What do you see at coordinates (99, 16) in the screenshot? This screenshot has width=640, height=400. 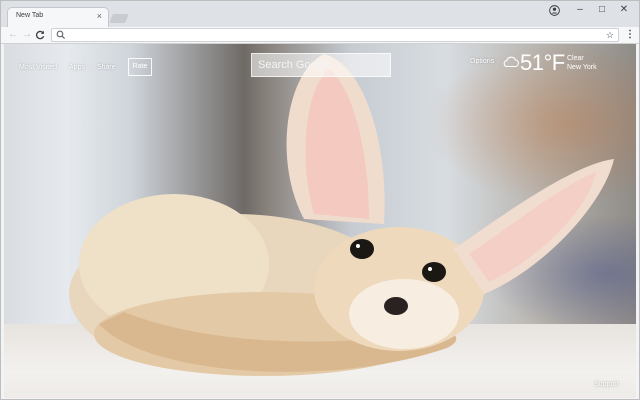 I see `tab-close-icon: ×` at bounding box center [99, 16].